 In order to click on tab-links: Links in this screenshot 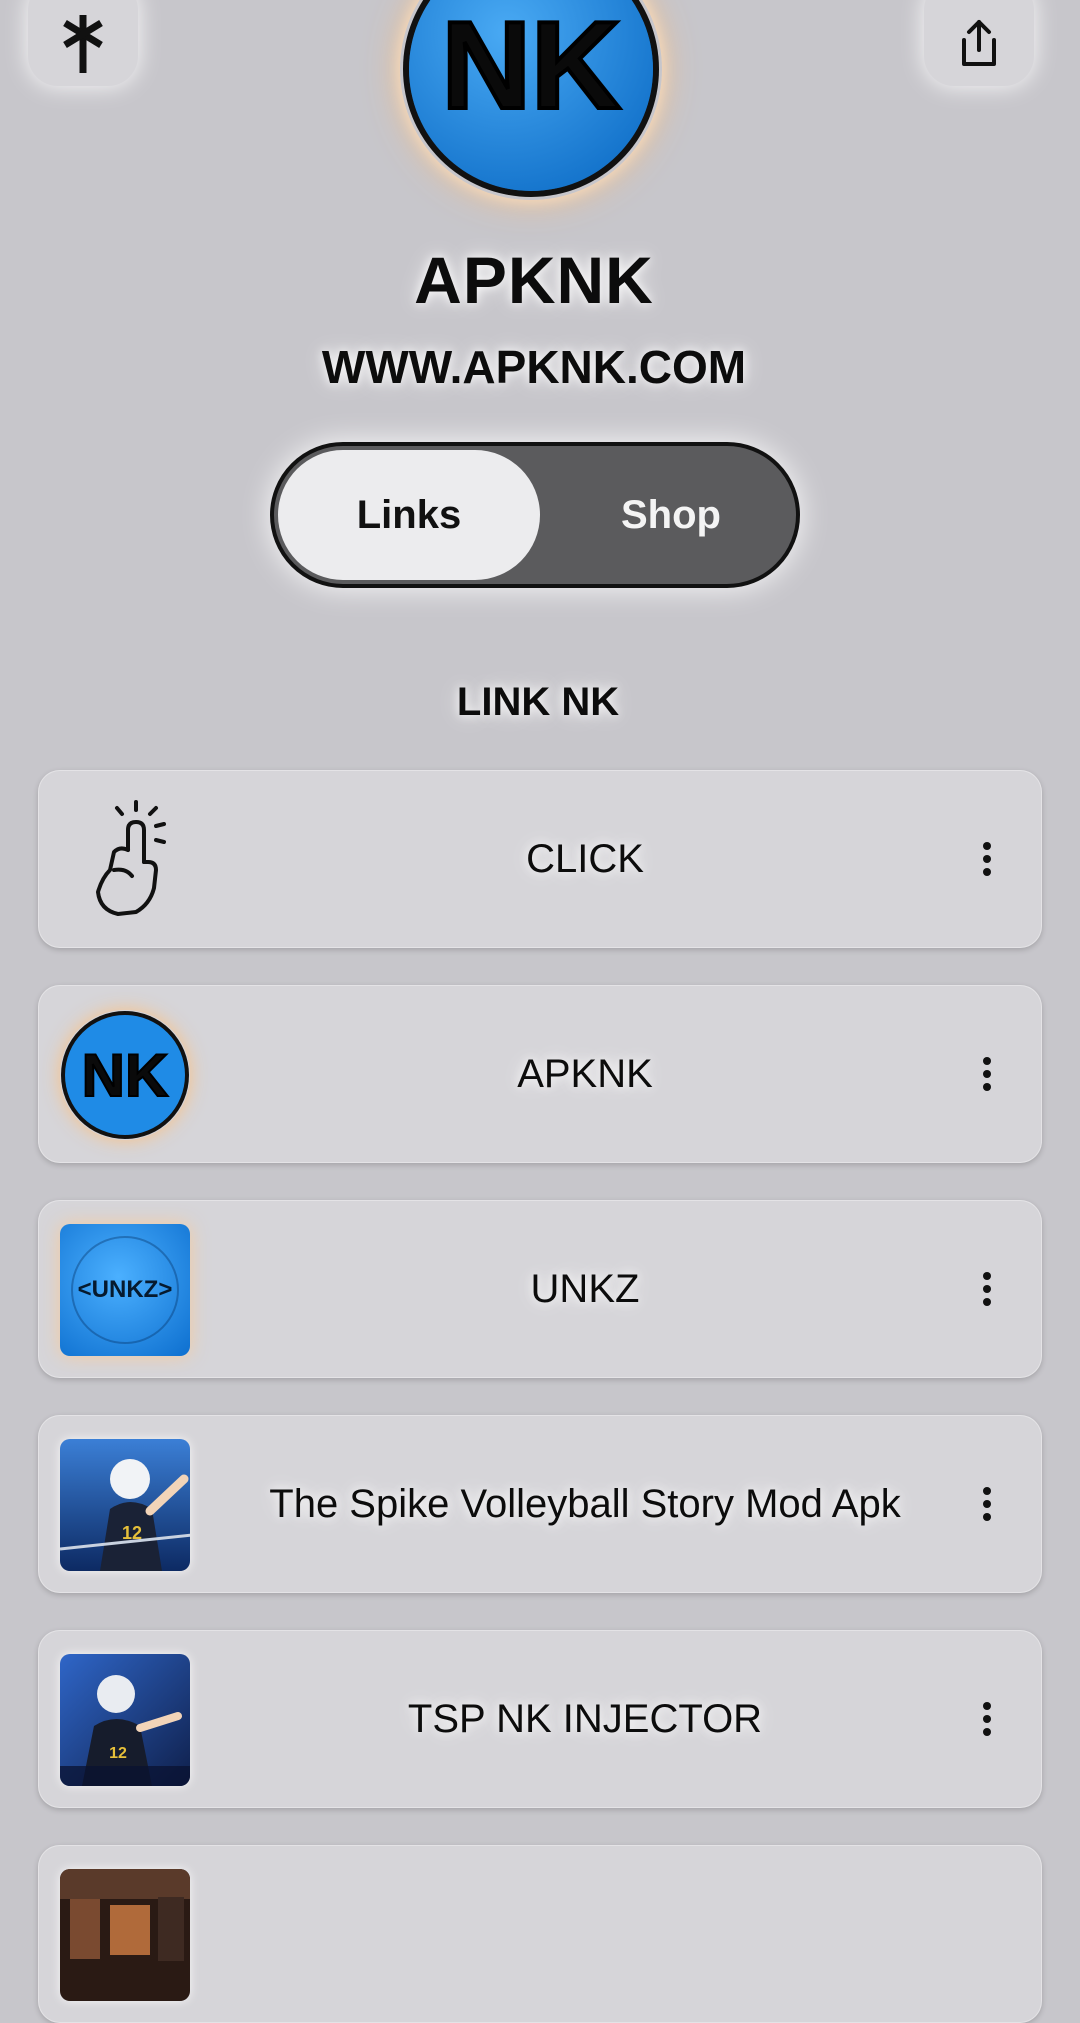, I will do `click(409, 515)`.